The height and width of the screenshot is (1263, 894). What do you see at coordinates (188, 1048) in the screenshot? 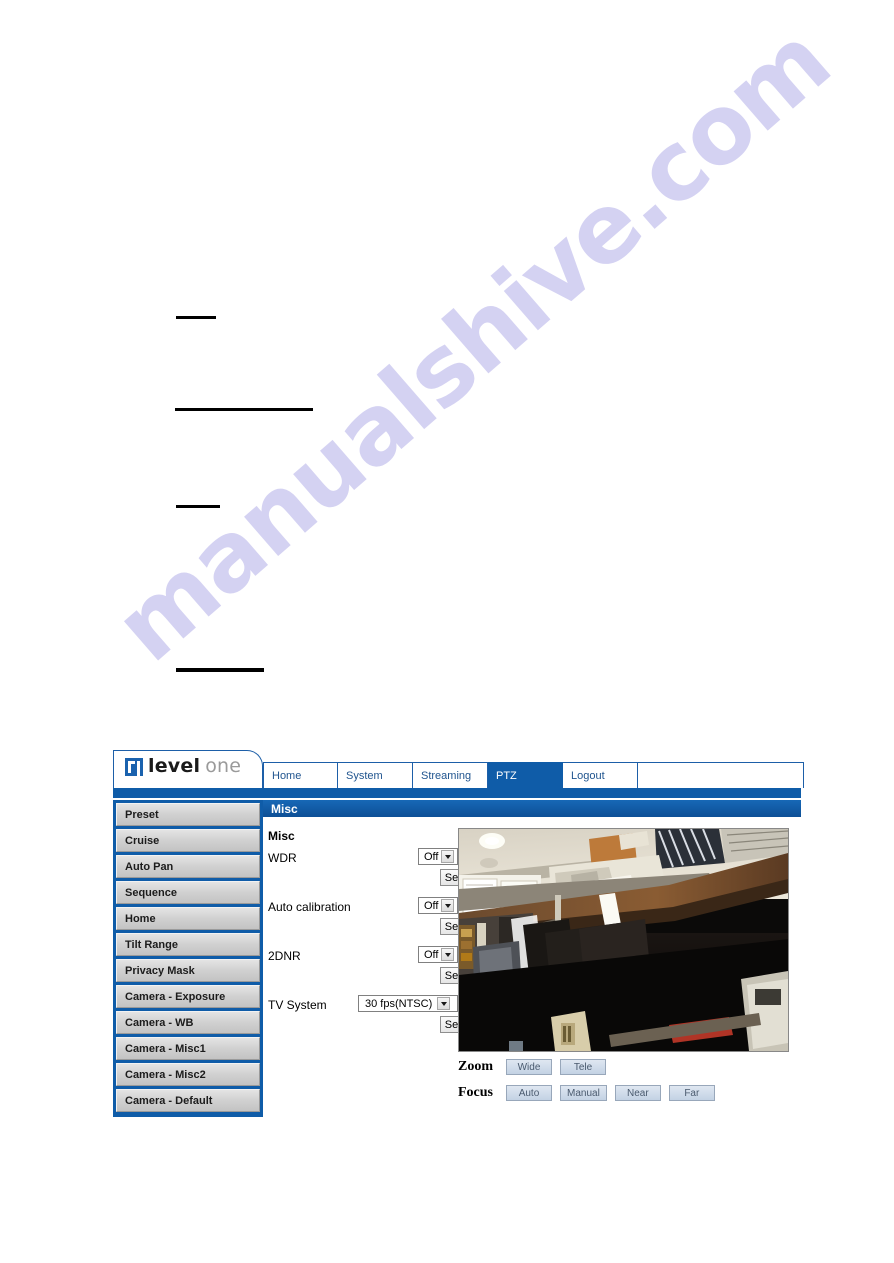
I see `sidebar-item-camera-misc1: Camera - Misc1` at bounding box center [188, 1048].